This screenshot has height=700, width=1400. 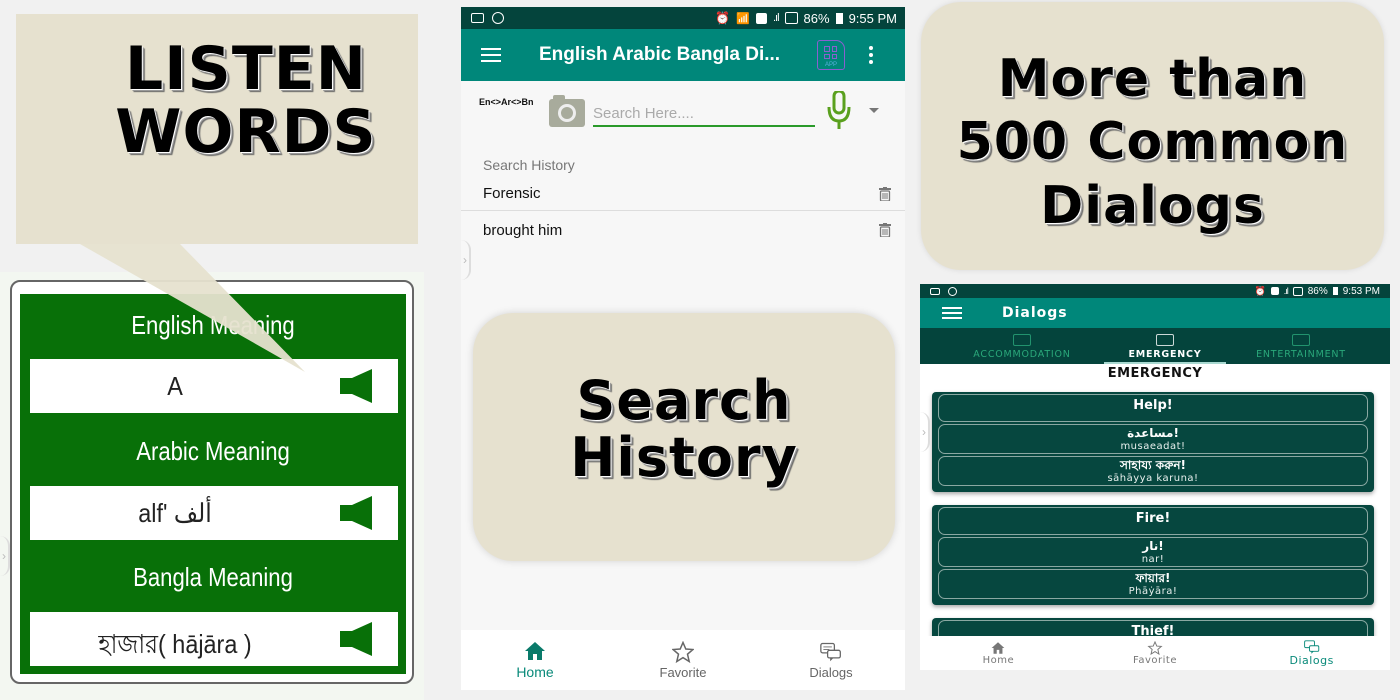 What do you see at coordinates (213, 451) in the screenshot?
I see `arabic-meaning-label: Arabic Meaning` at bounding box center [213, 451].